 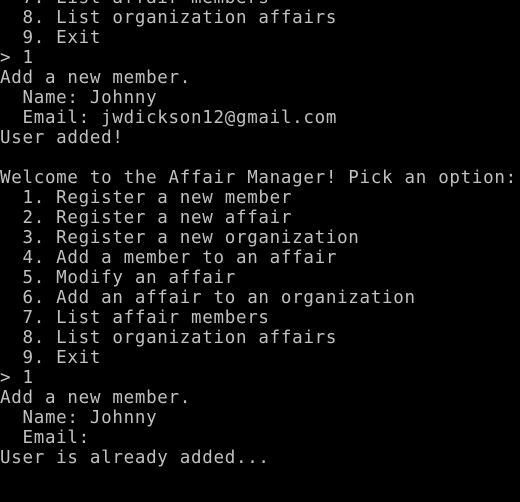 What do you see at coordinates (62, 138) in the screenshot?
I see `status-message: User added!` at bounding box center [62, 138].